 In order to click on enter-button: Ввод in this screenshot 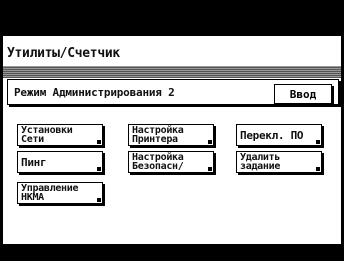, I will do `click(303, 94)`.